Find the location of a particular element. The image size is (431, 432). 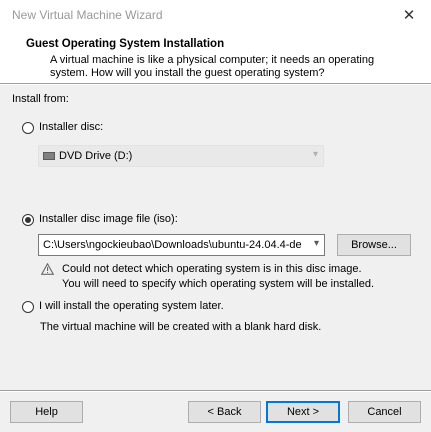

dvd-drive-select: DVD Drive (D:) ▾ is located at coordinates (181, 156).